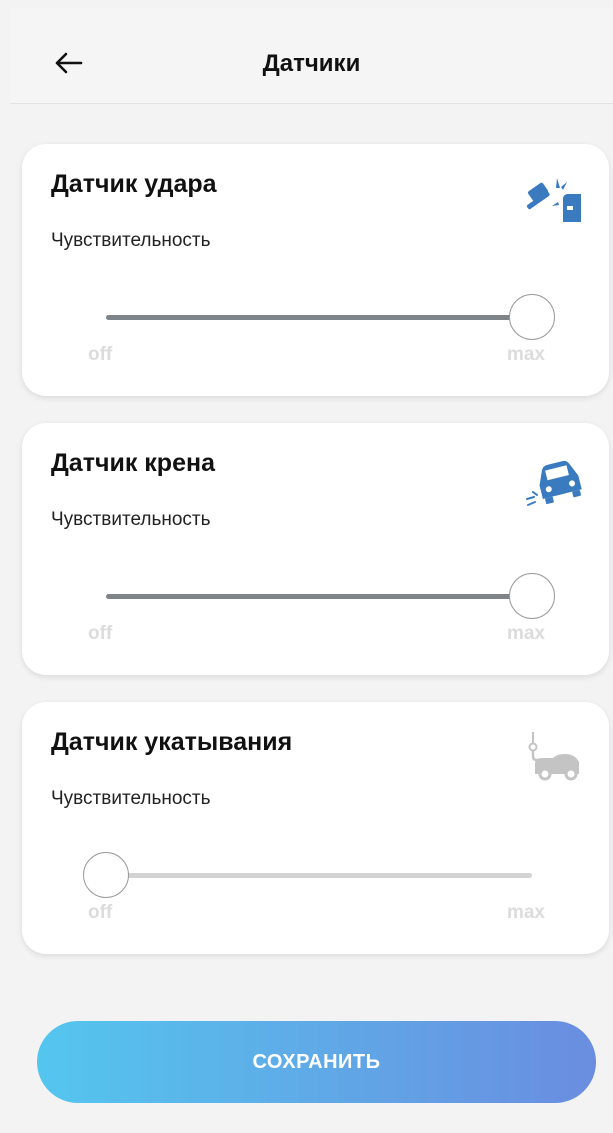 Image resolution: width=613 pixels, height=1133 pixels. What do you see at coordinates (133, 463) in the screenshot?
I see `sensor-title: Датчик крена` at bounding box center [133, 463].